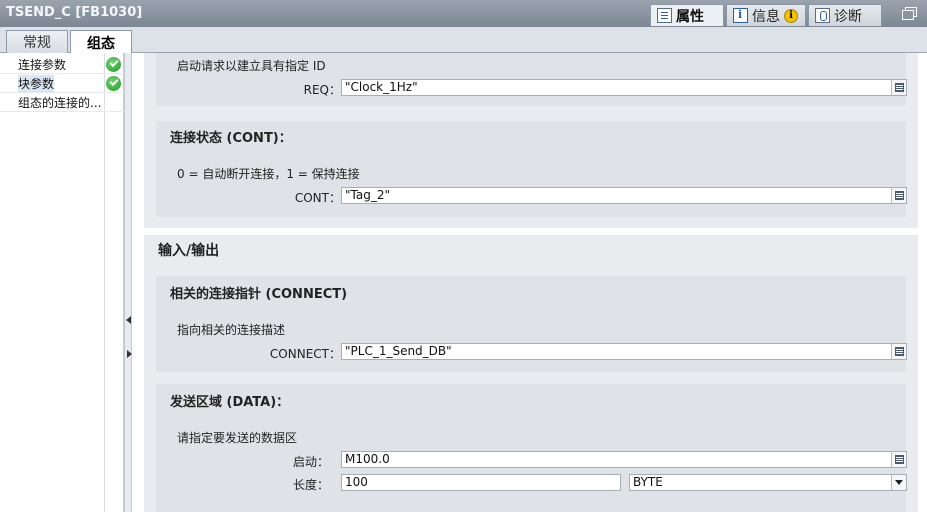 This screenshot has width=927, height=512. Describe the element at coordinates (690, 16) in the screenshot. I see `tab-properties-label: 属性` at that location.